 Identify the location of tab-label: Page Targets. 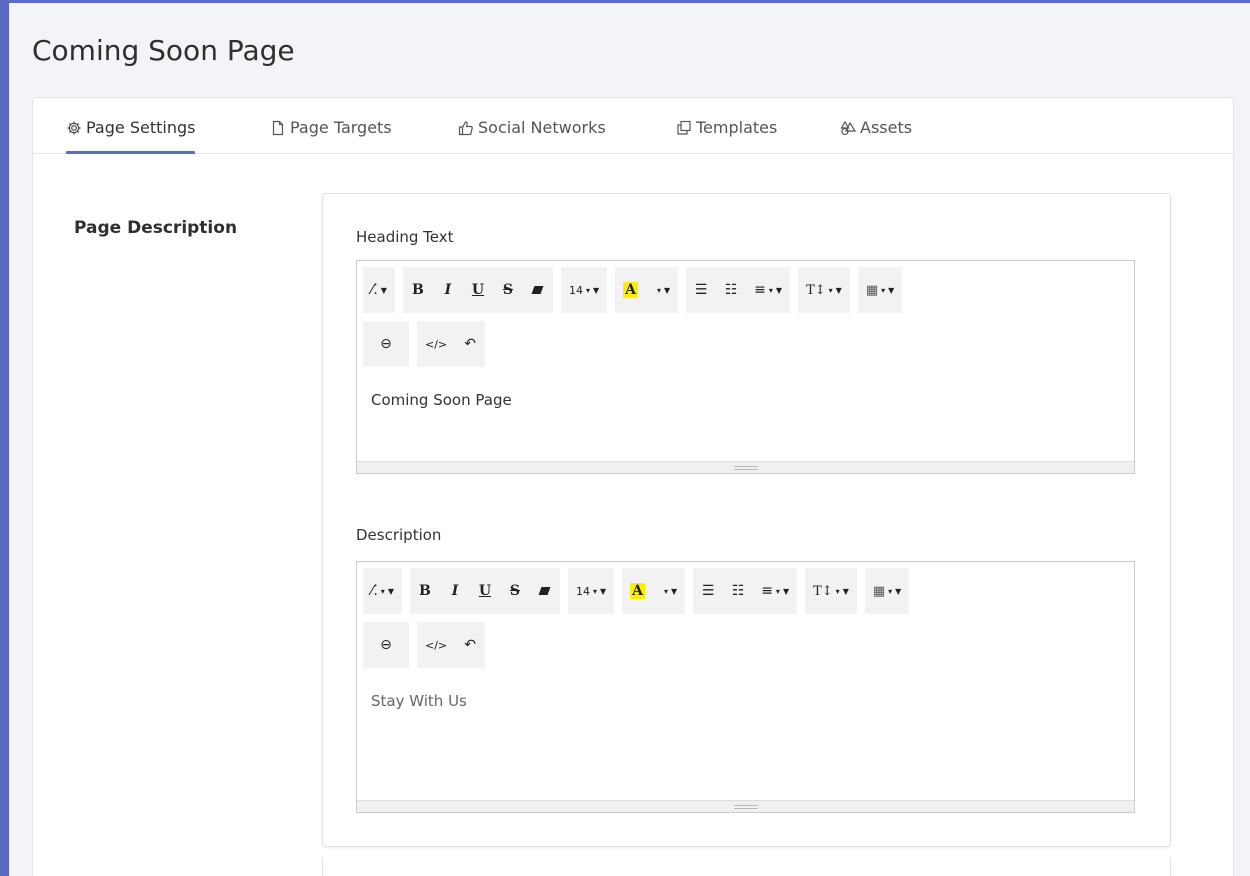
(341, 127).